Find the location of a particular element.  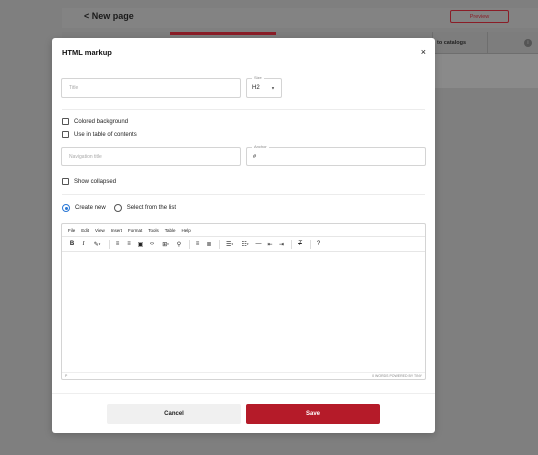

select-from-list-radio is located at coordinates (117, 208).